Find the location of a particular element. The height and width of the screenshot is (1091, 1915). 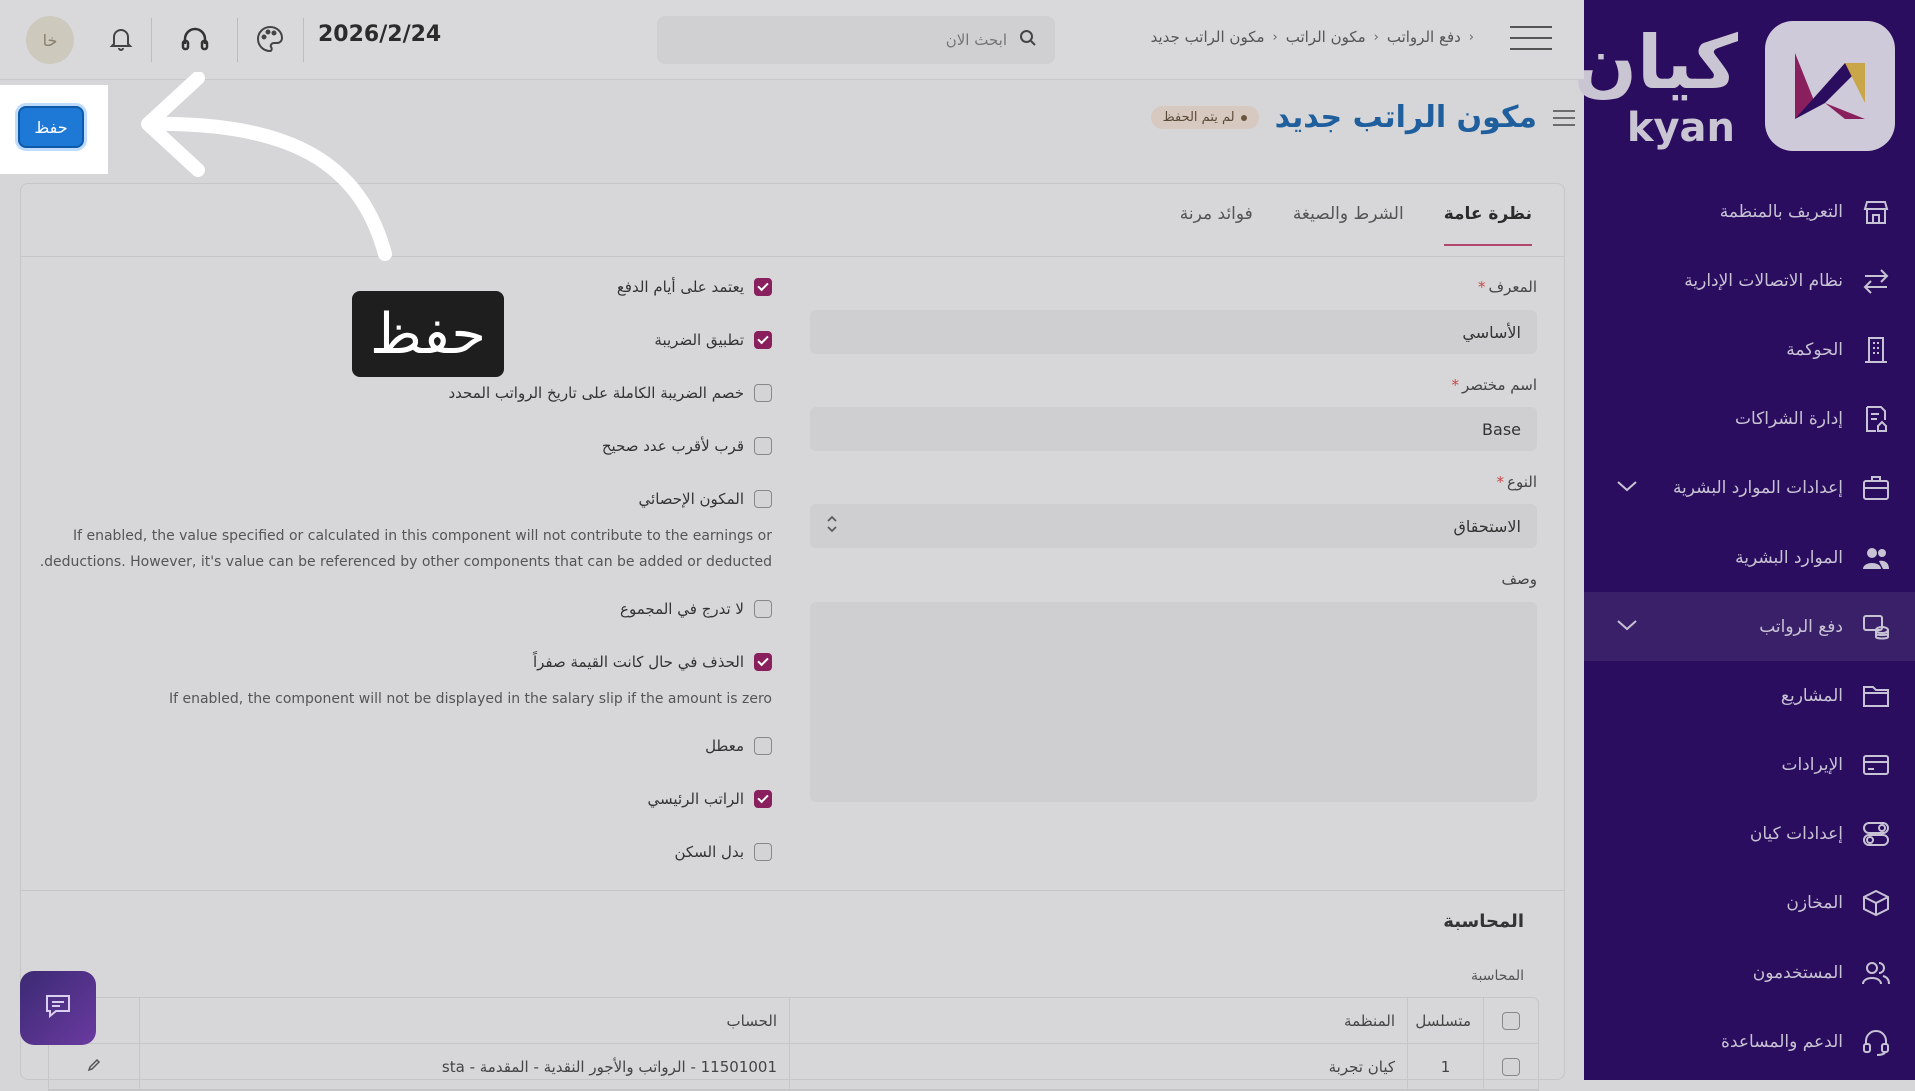

sidebar-item-projects: المشاريع is located at coordinates (1749, 695).